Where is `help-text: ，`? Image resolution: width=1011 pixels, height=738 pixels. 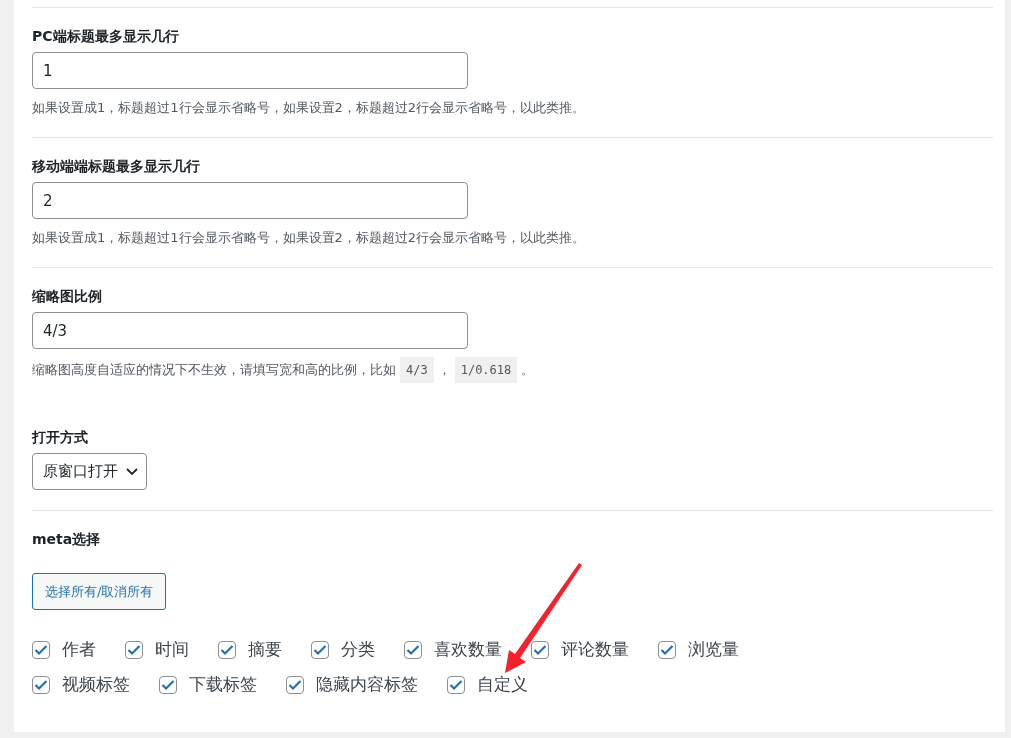
help-text: ， is located at coordinates (444, 370).